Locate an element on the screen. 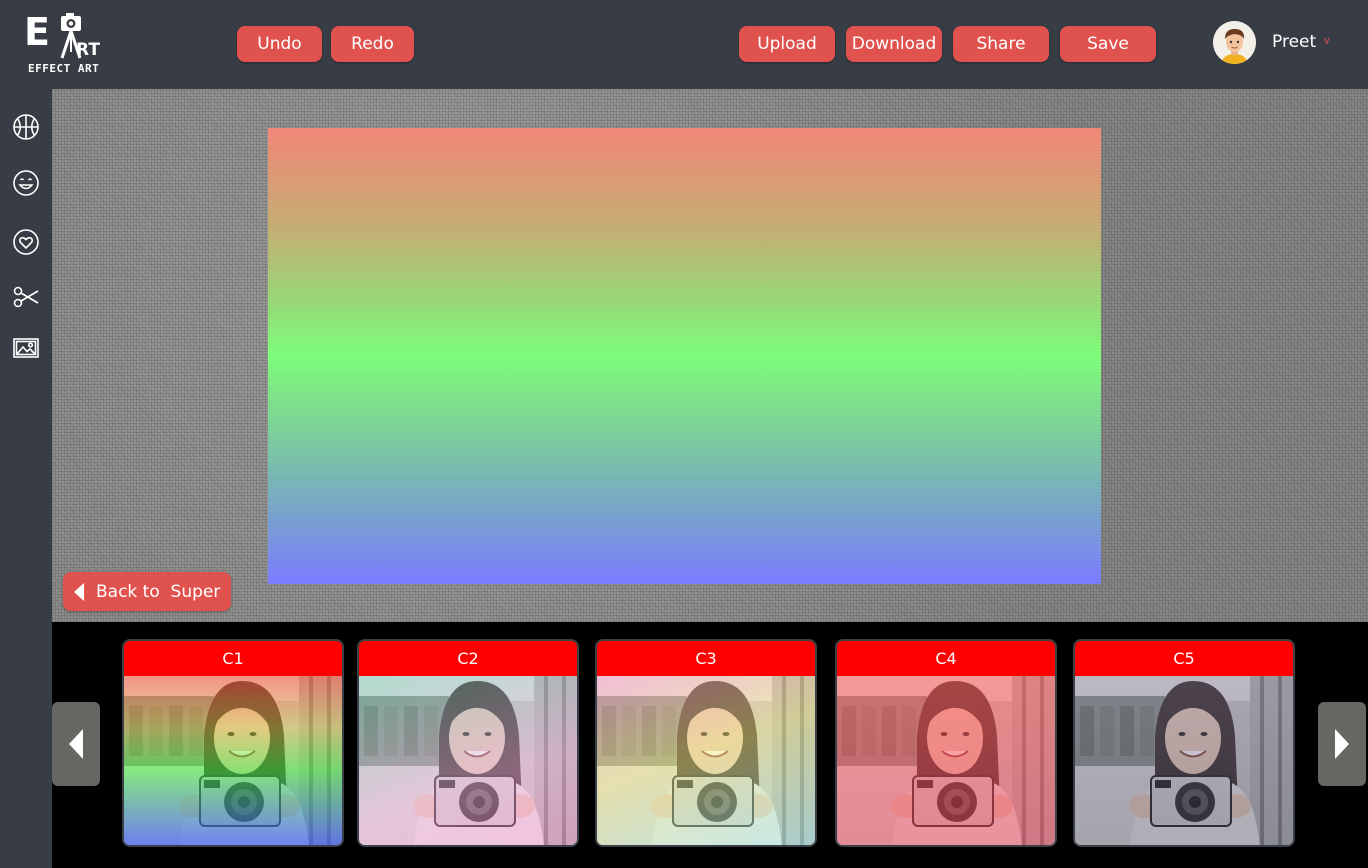  back-to-super-button: Back to Super is located at coordinates (147, 591).